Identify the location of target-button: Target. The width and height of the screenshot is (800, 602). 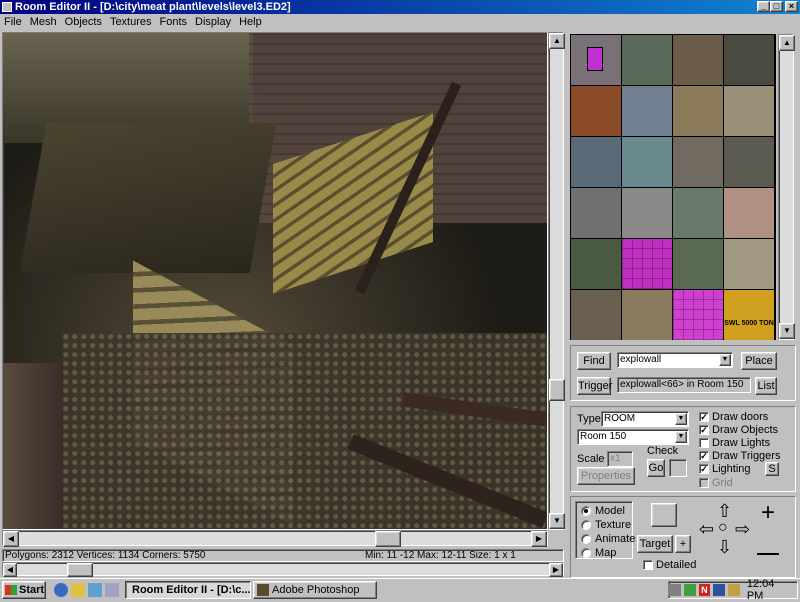
(655, 544).